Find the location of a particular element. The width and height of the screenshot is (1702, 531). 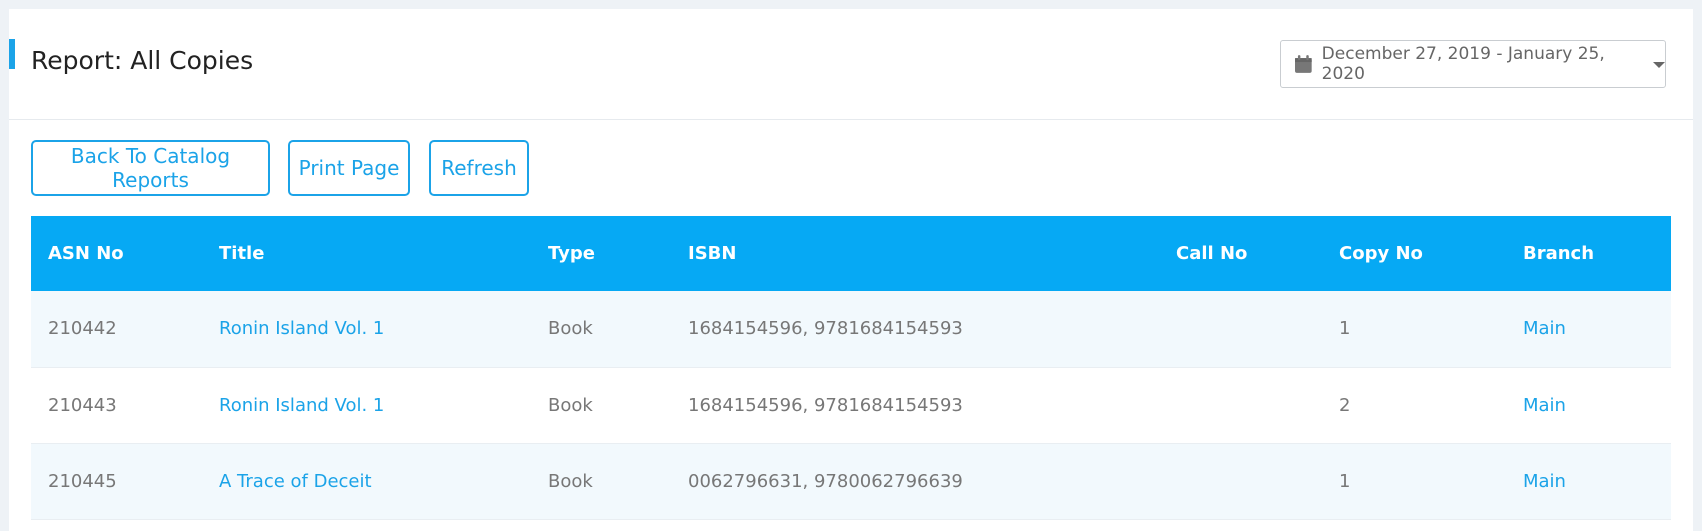

column-header-isbn: ISBN is located at coordinates (915, 253).